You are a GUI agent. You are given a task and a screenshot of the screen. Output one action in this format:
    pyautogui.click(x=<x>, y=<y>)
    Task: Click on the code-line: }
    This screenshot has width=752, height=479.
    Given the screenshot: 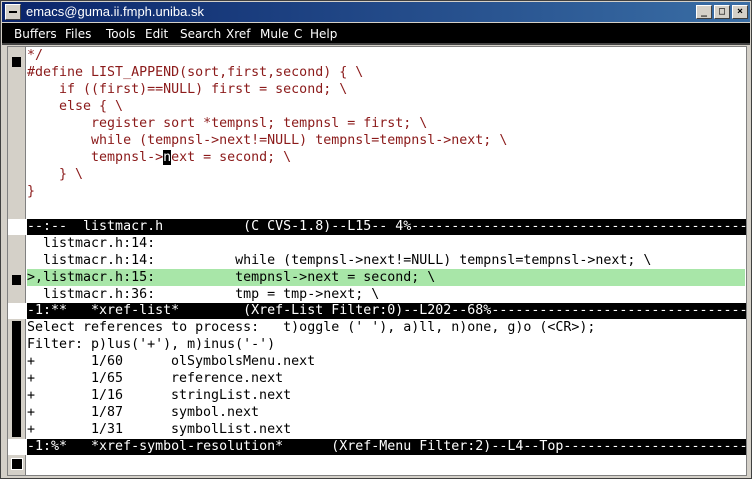 What is the action you would take?
    pyautogui.click(x=386, y=191)
    